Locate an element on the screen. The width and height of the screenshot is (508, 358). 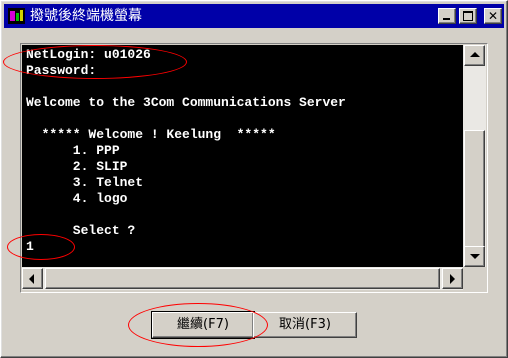
vertical-scroll-thumb is located at coordinates (474, 189).